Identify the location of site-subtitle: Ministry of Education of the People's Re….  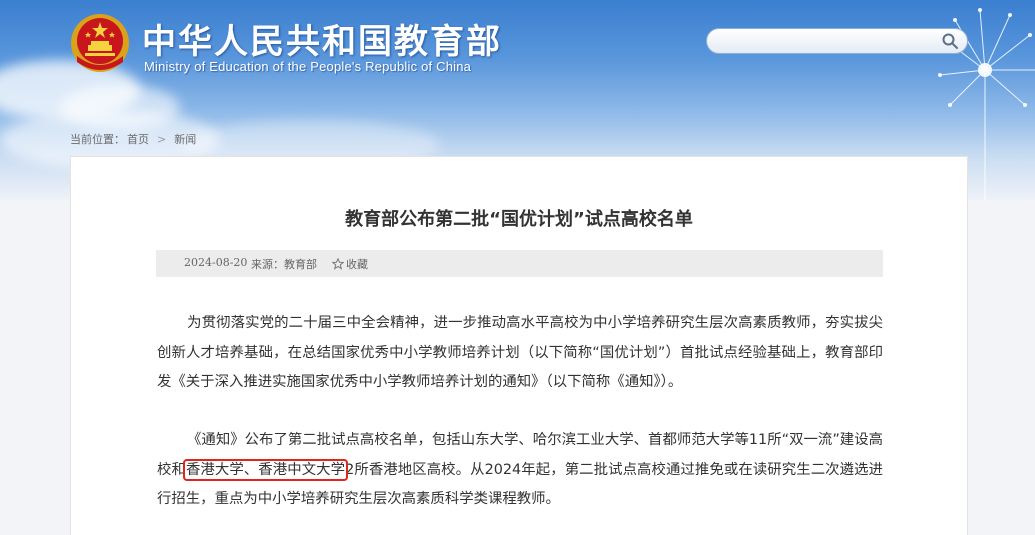
(308, 66).